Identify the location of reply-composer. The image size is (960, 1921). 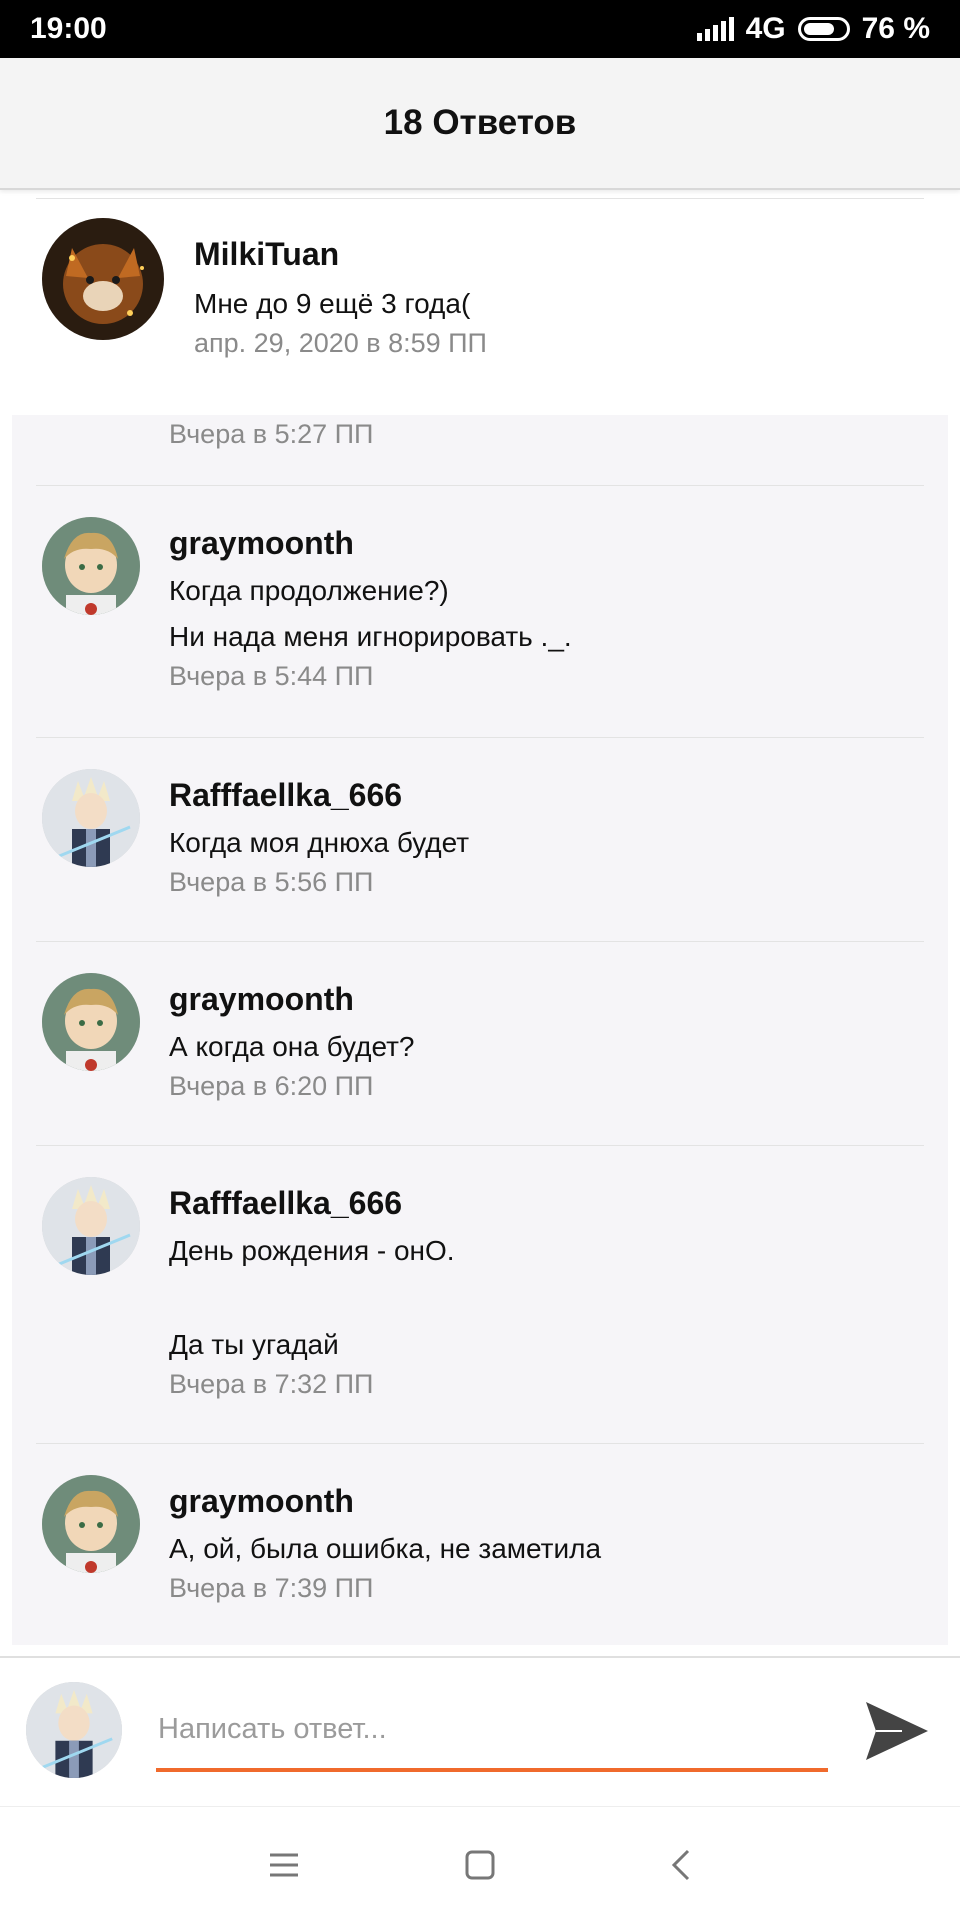
(480, 1732).